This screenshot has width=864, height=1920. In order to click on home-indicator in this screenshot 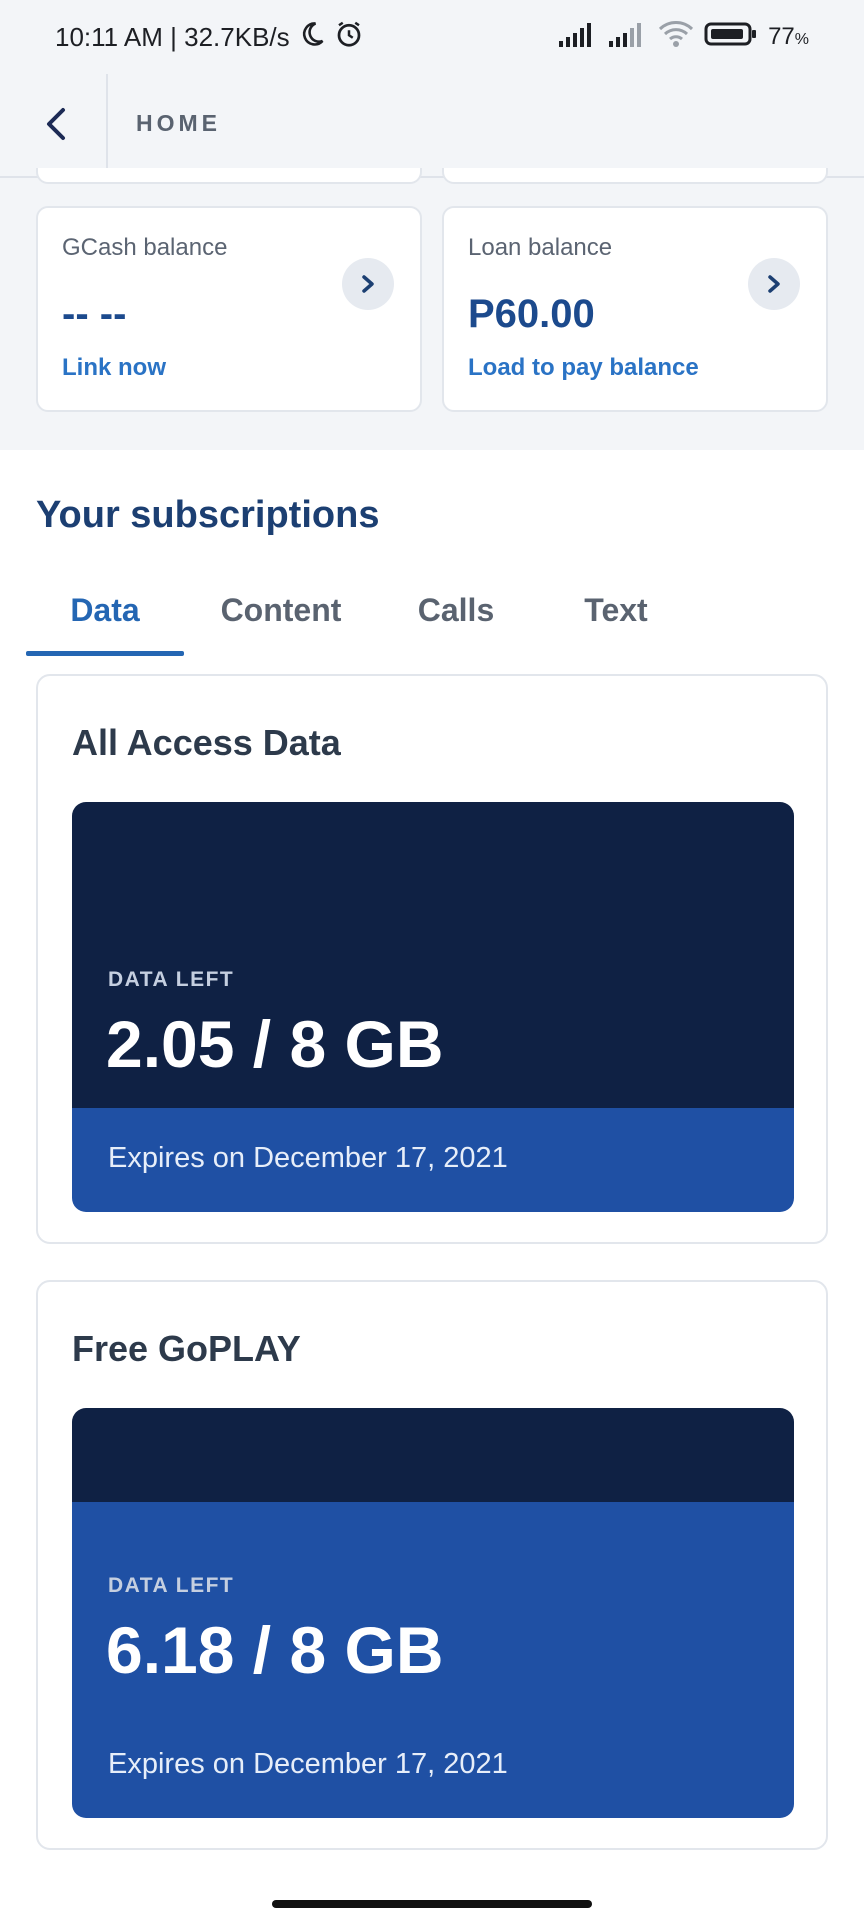, I will do `click(432, 1904)`.